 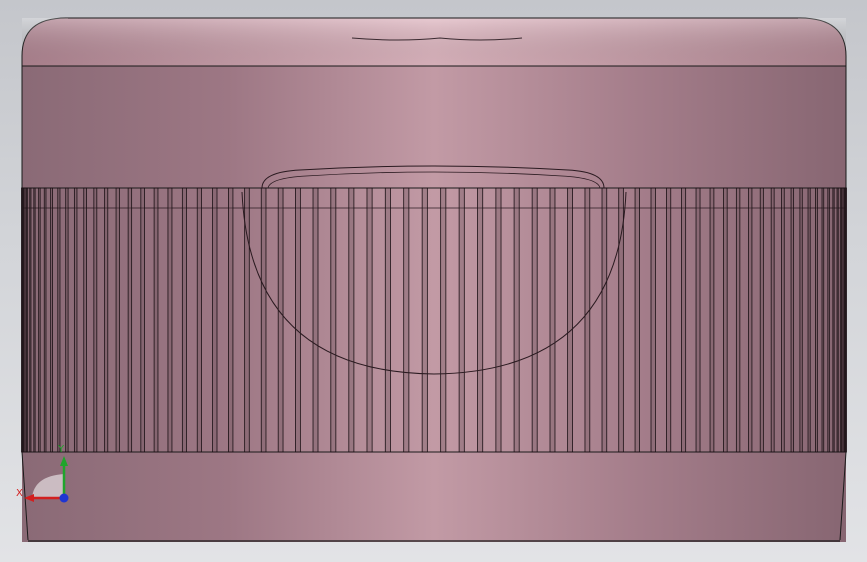 I want to click on reference-triad: X Y, so click(x=47, y=475).